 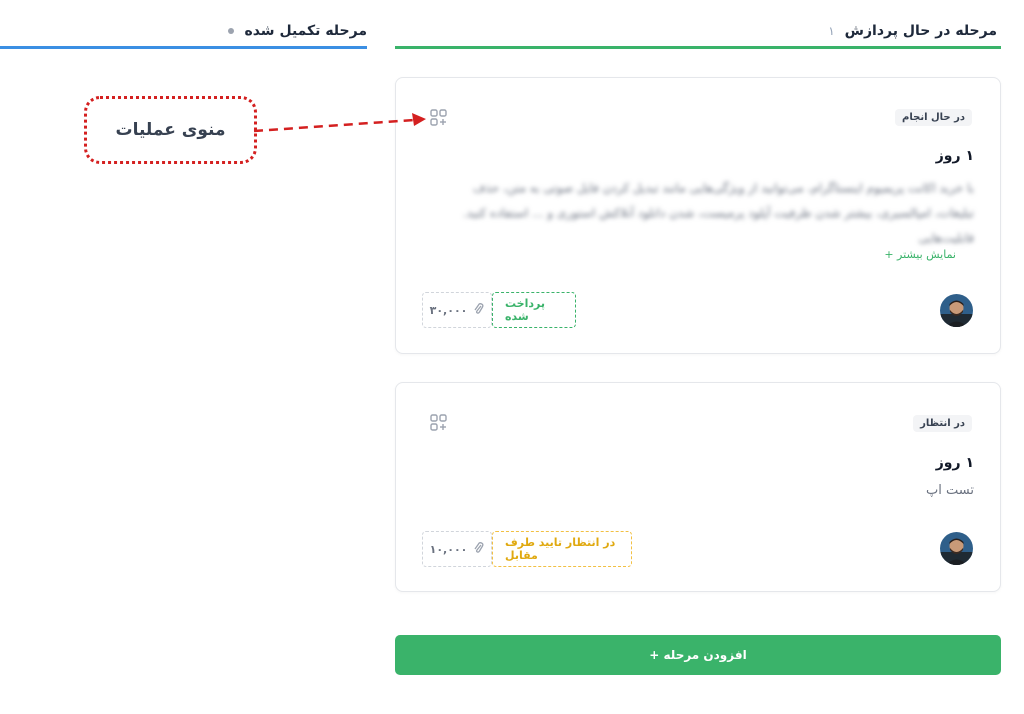 What do you see at coordinates (448, 310) in the screenshot?
I see `amount-value: ۳۰,۰۰۰` at bounding box center [448, 310].